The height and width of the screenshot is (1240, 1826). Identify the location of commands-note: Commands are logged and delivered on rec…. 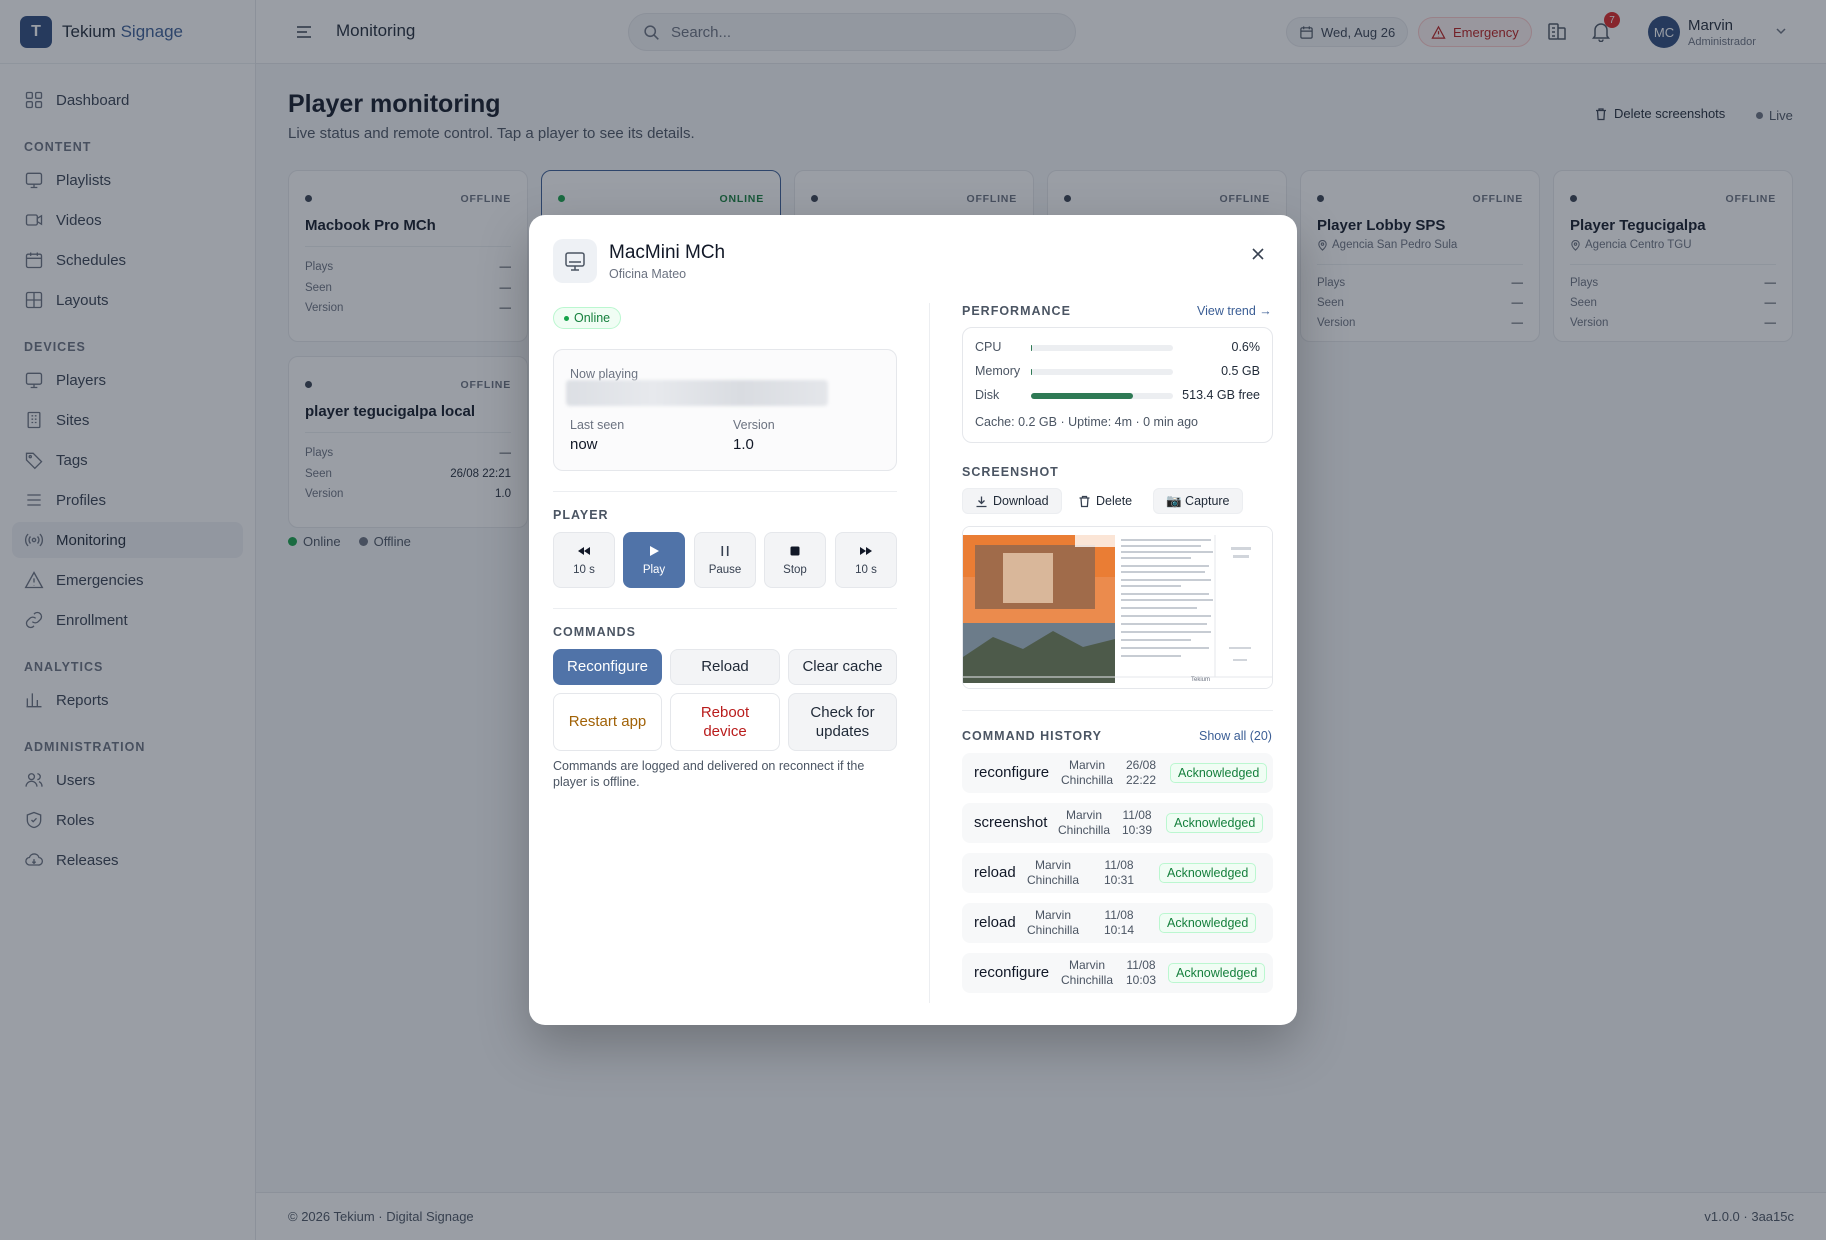
(709, 774).